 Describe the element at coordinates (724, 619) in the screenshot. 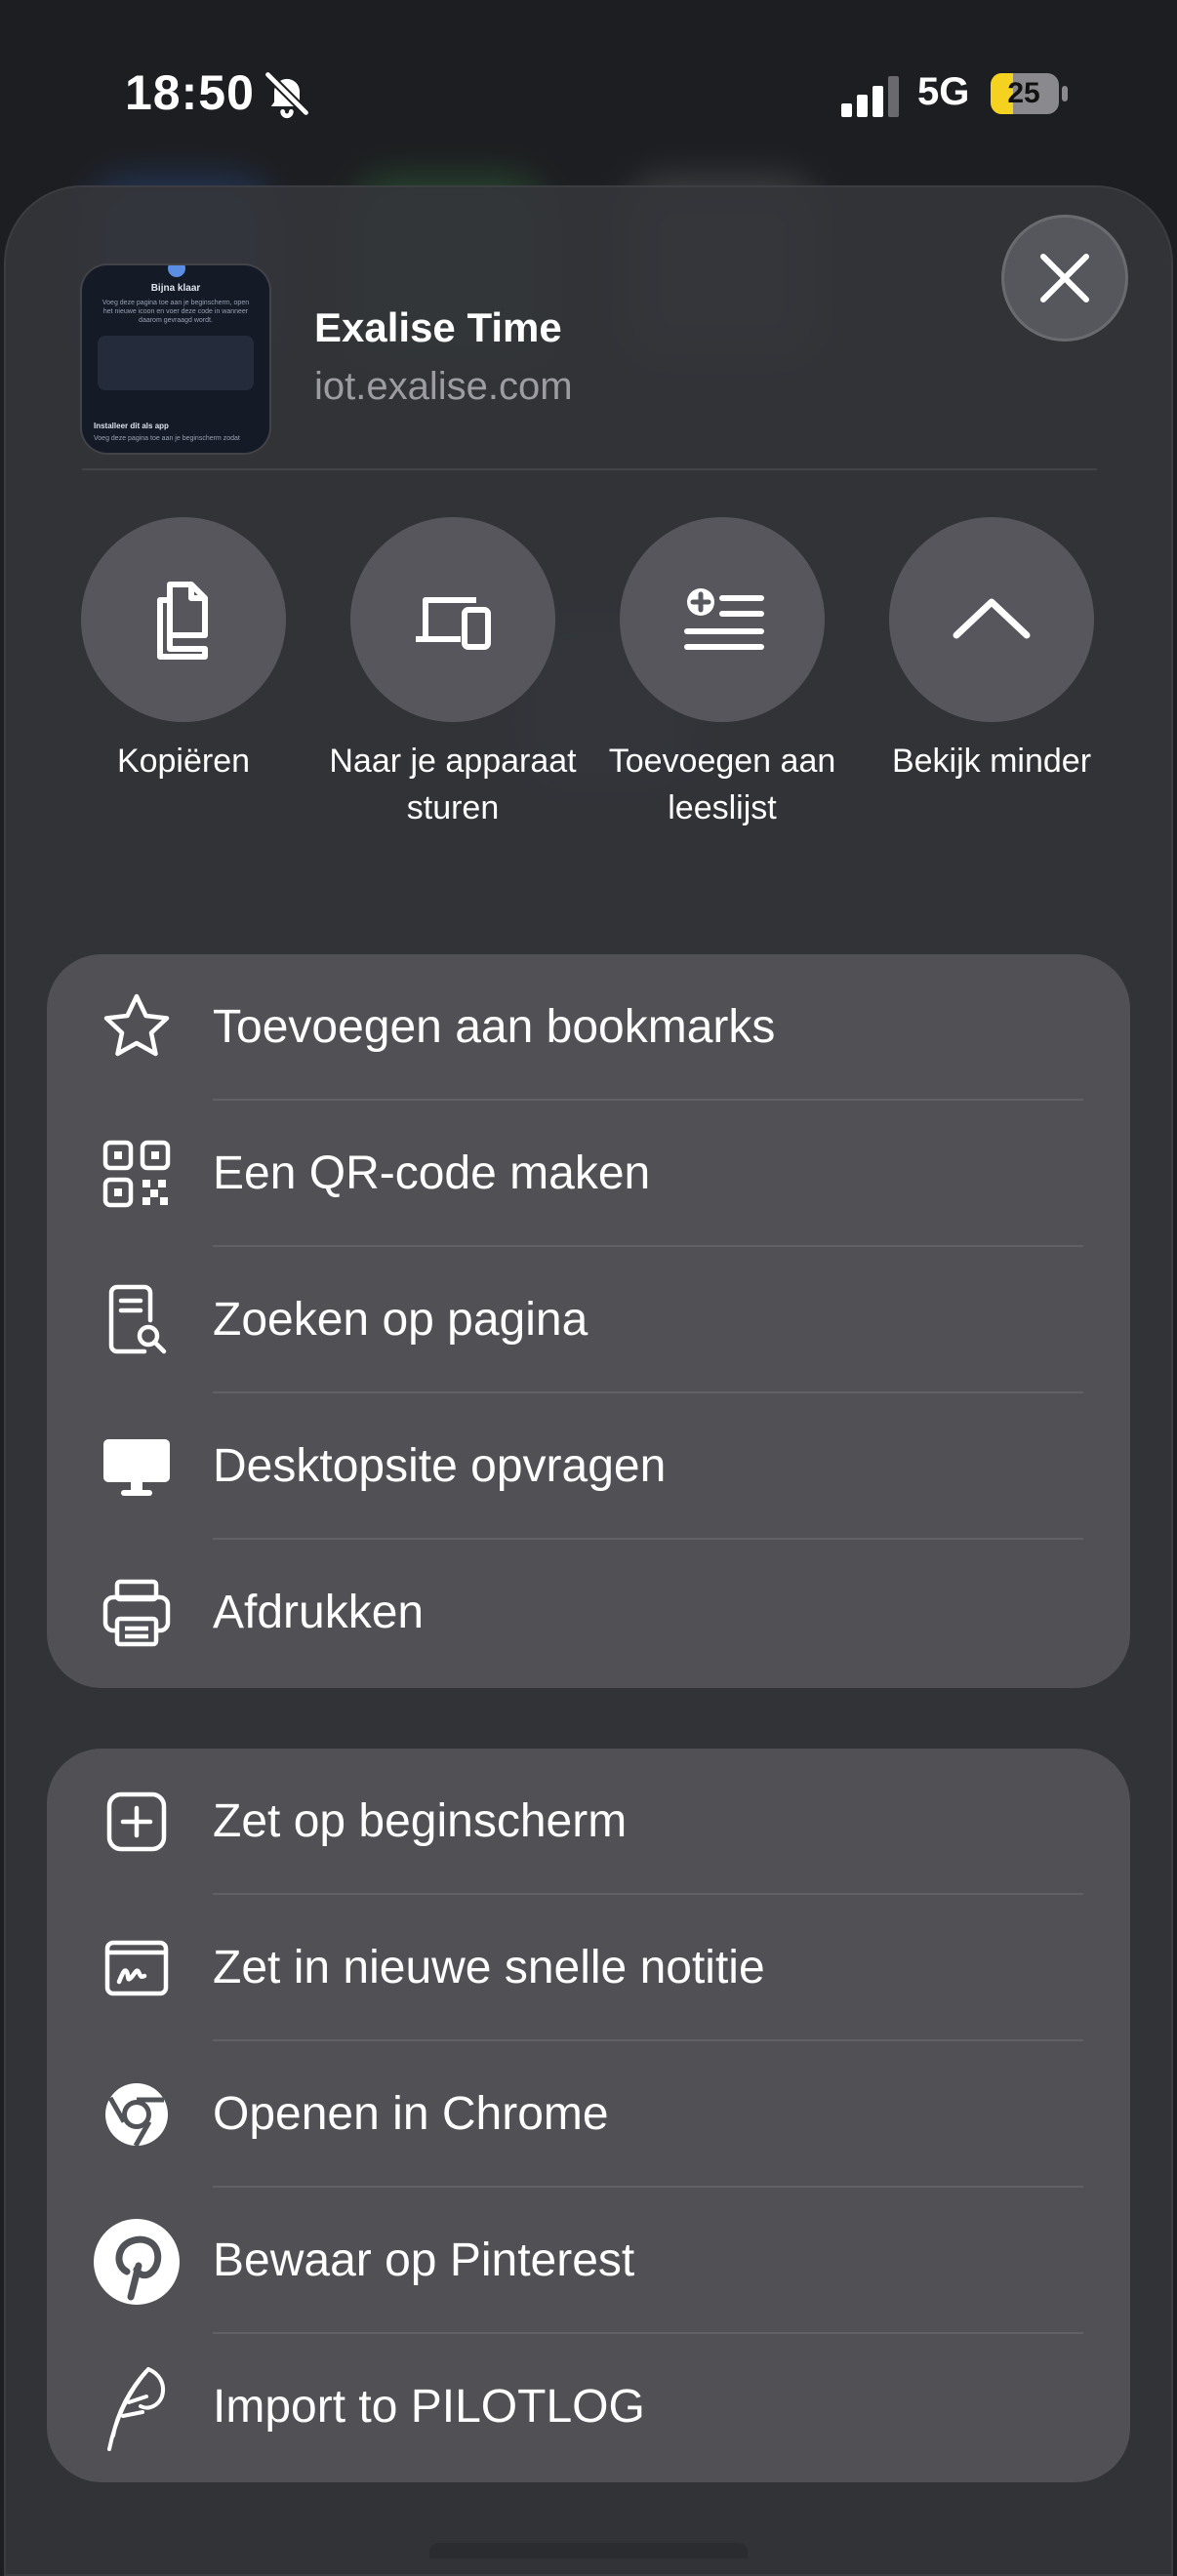

I see `reading-list-add-icon` at that location.